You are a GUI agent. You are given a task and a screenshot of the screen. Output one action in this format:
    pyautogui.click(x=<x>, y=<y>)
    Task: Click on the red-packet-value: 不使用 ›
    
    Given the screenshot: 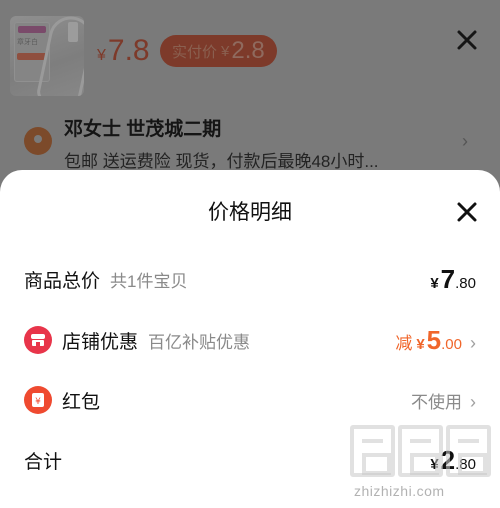 What is the action you would take?
    pyautogui.click(x=443, y=400)
    